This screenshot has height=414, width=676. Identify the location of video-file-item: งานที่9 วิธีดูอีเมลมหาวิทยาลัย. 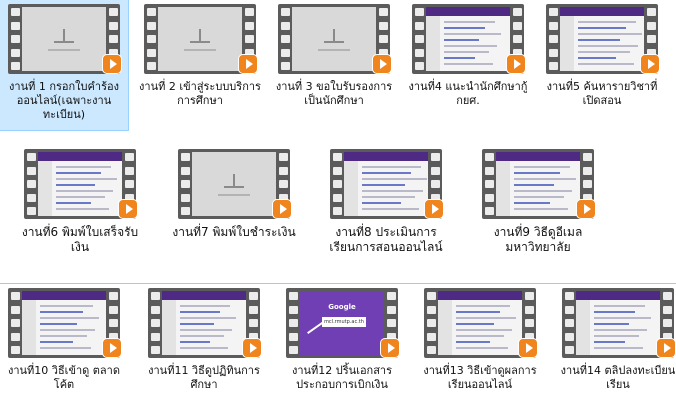
(538, 210).